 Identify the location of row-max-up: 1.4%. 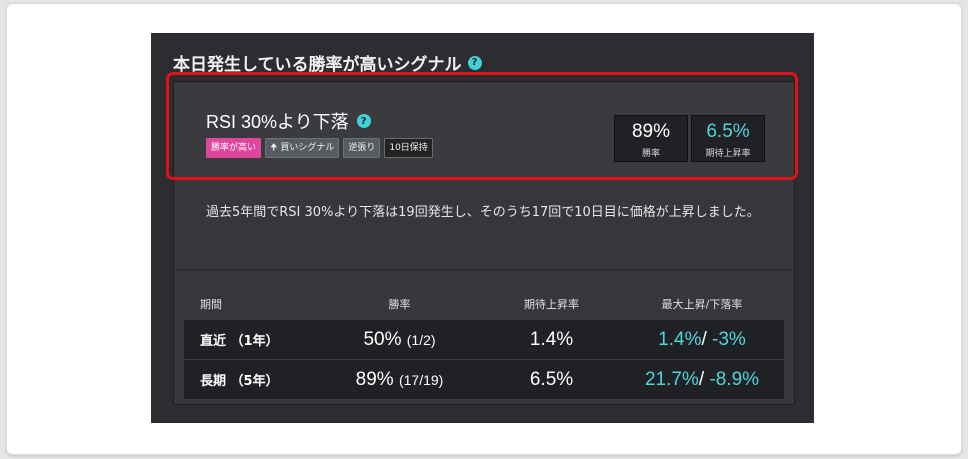
(680, 339).